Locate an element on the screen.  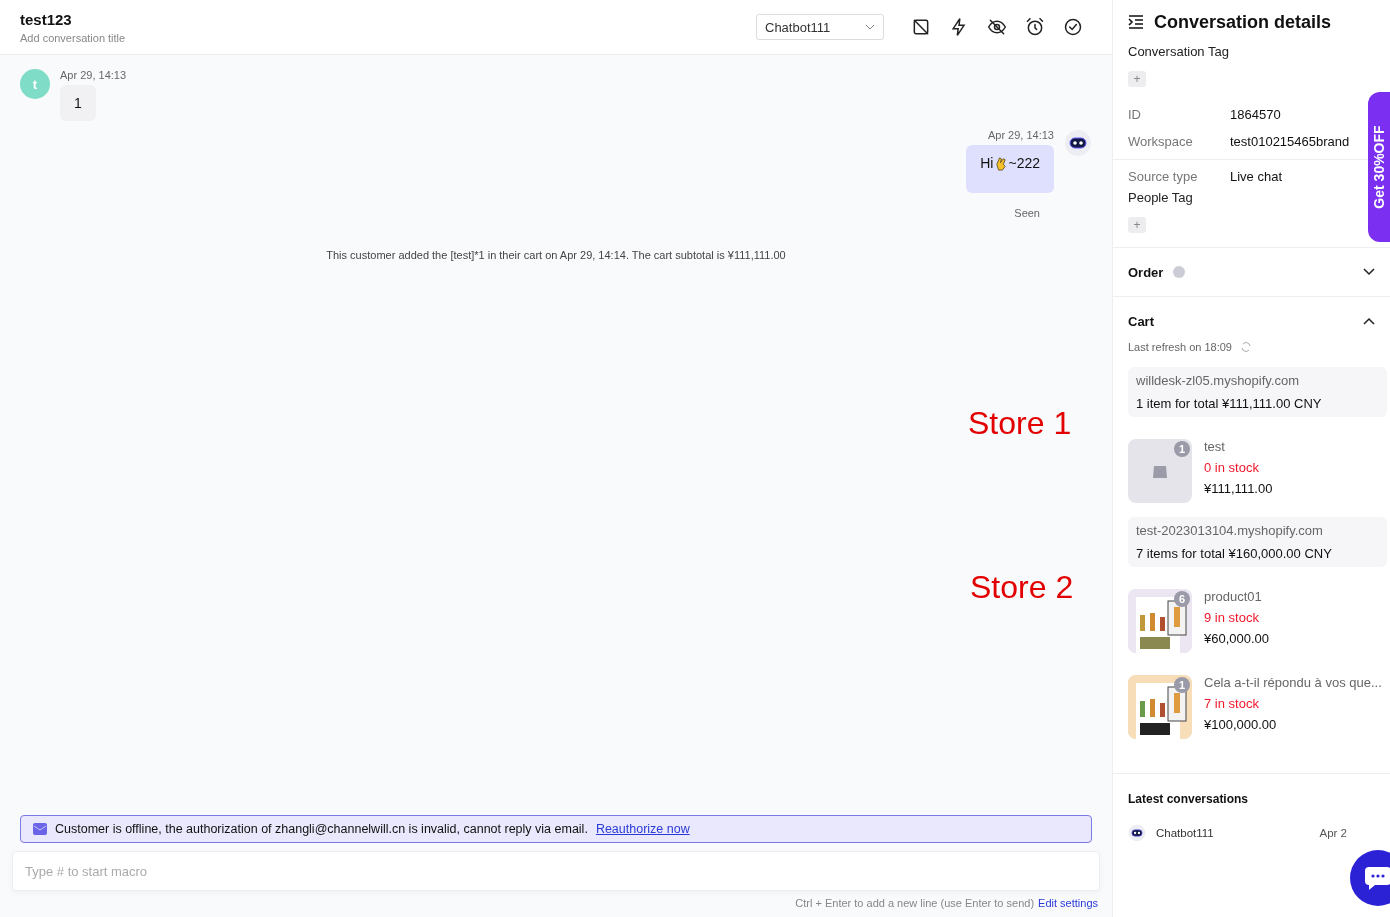
store-annotation: Store 2 is located at coordinates (1022, 587).